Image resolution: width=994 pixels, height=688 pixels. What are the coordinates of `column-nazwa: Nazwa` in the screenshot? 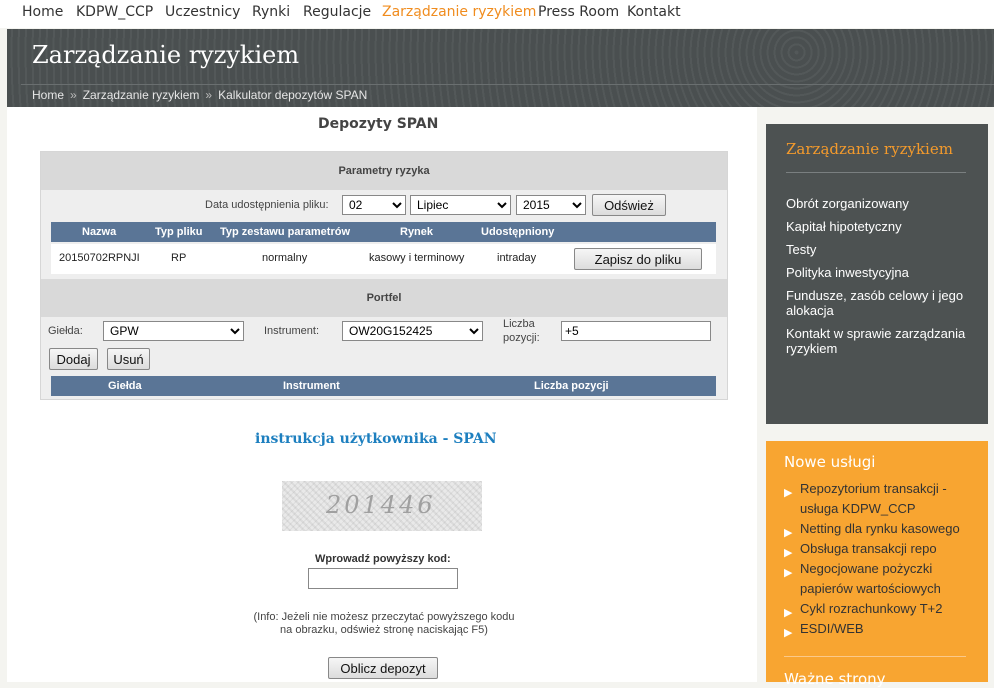 It's located at (99, 232).